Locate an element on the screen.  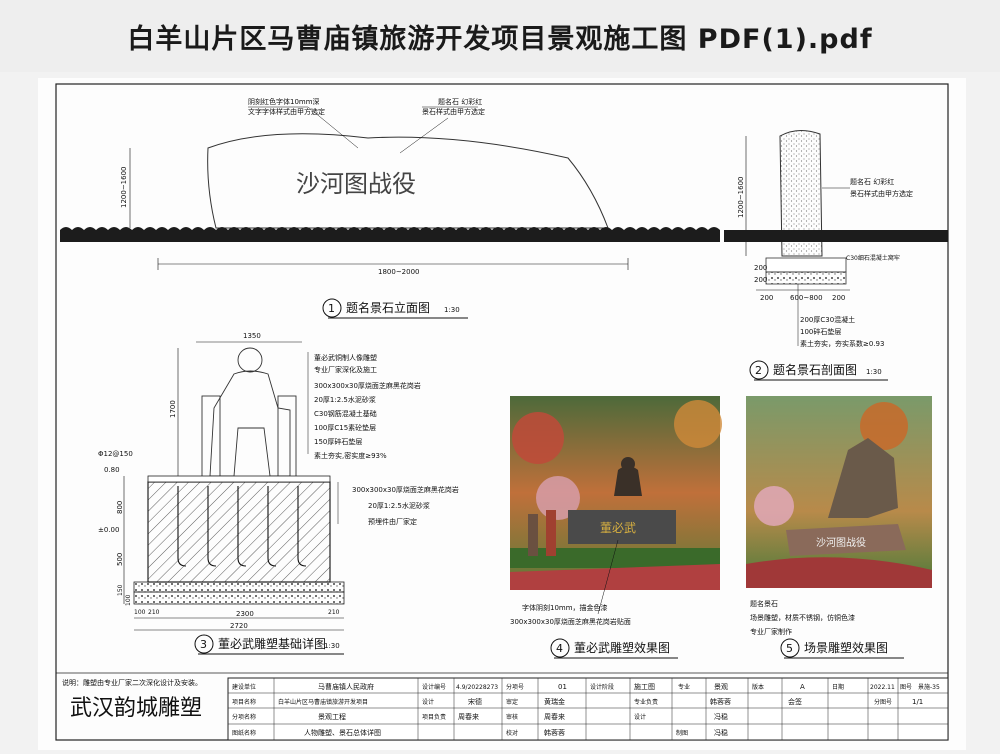
document-title-bar: 白羊山片区马曹庙镇旅游开发项目景观施工图 PDF(1).pdf is located at coordinates (500, 36).